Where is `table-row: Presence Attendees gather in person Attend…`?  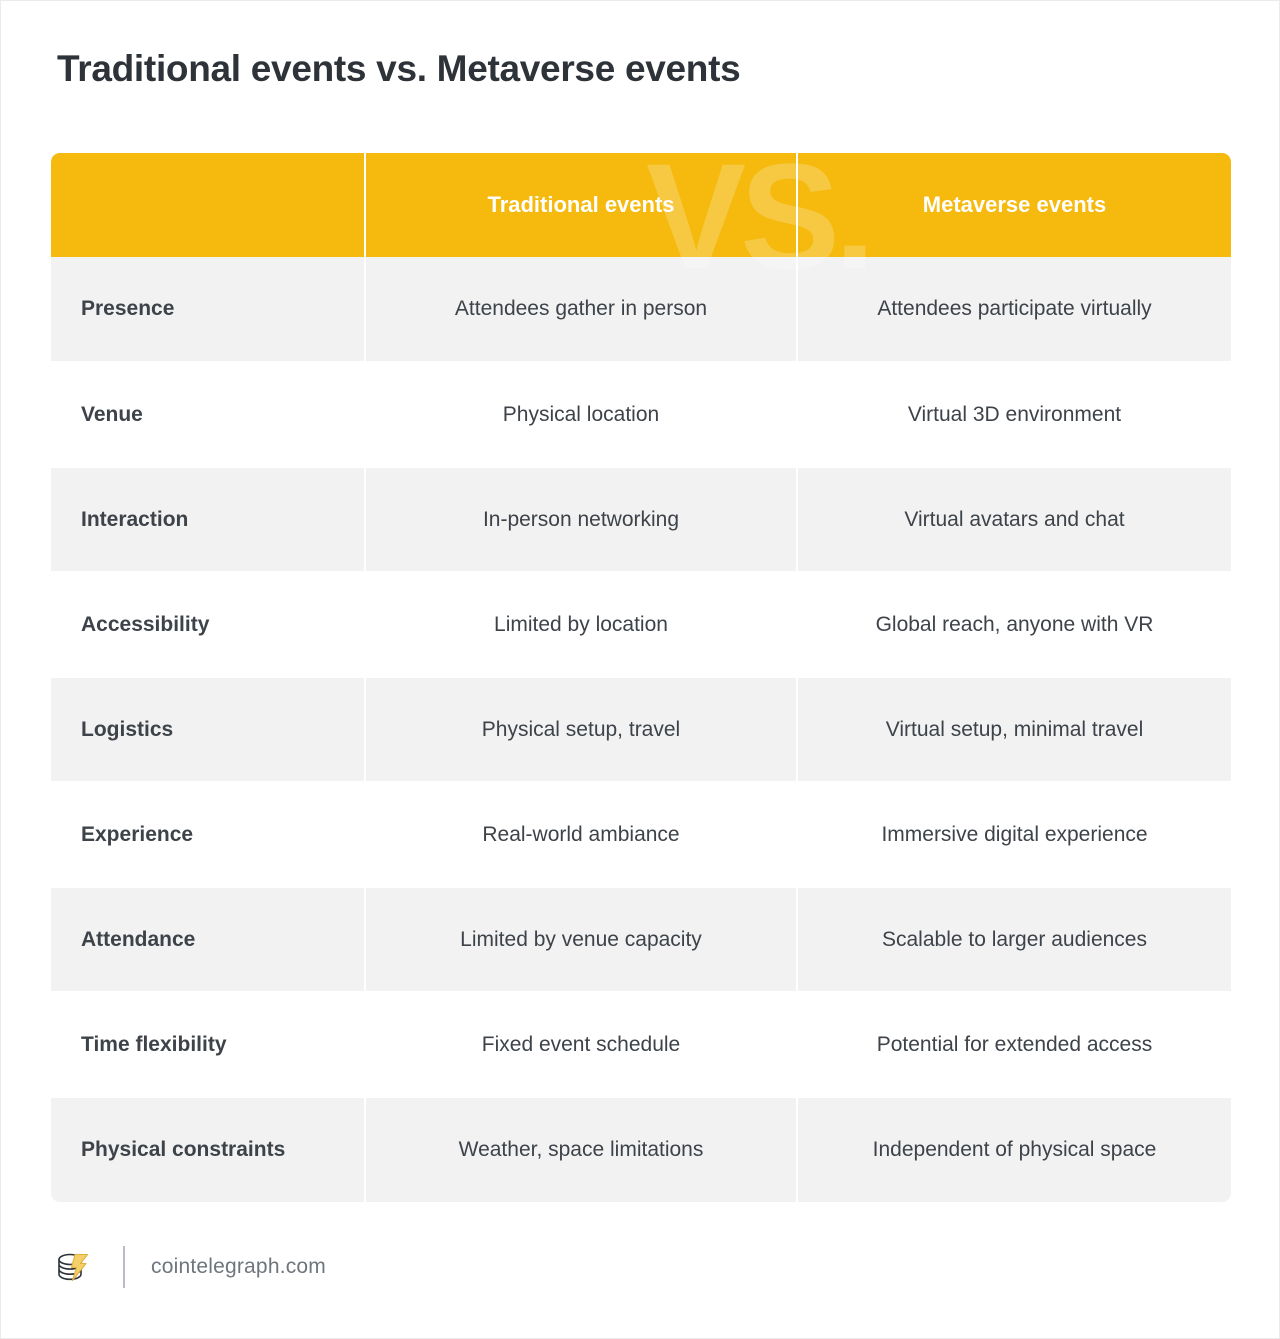 table-row: Presence Attendees gather in person Attend… is located at coordinates (641, 310).